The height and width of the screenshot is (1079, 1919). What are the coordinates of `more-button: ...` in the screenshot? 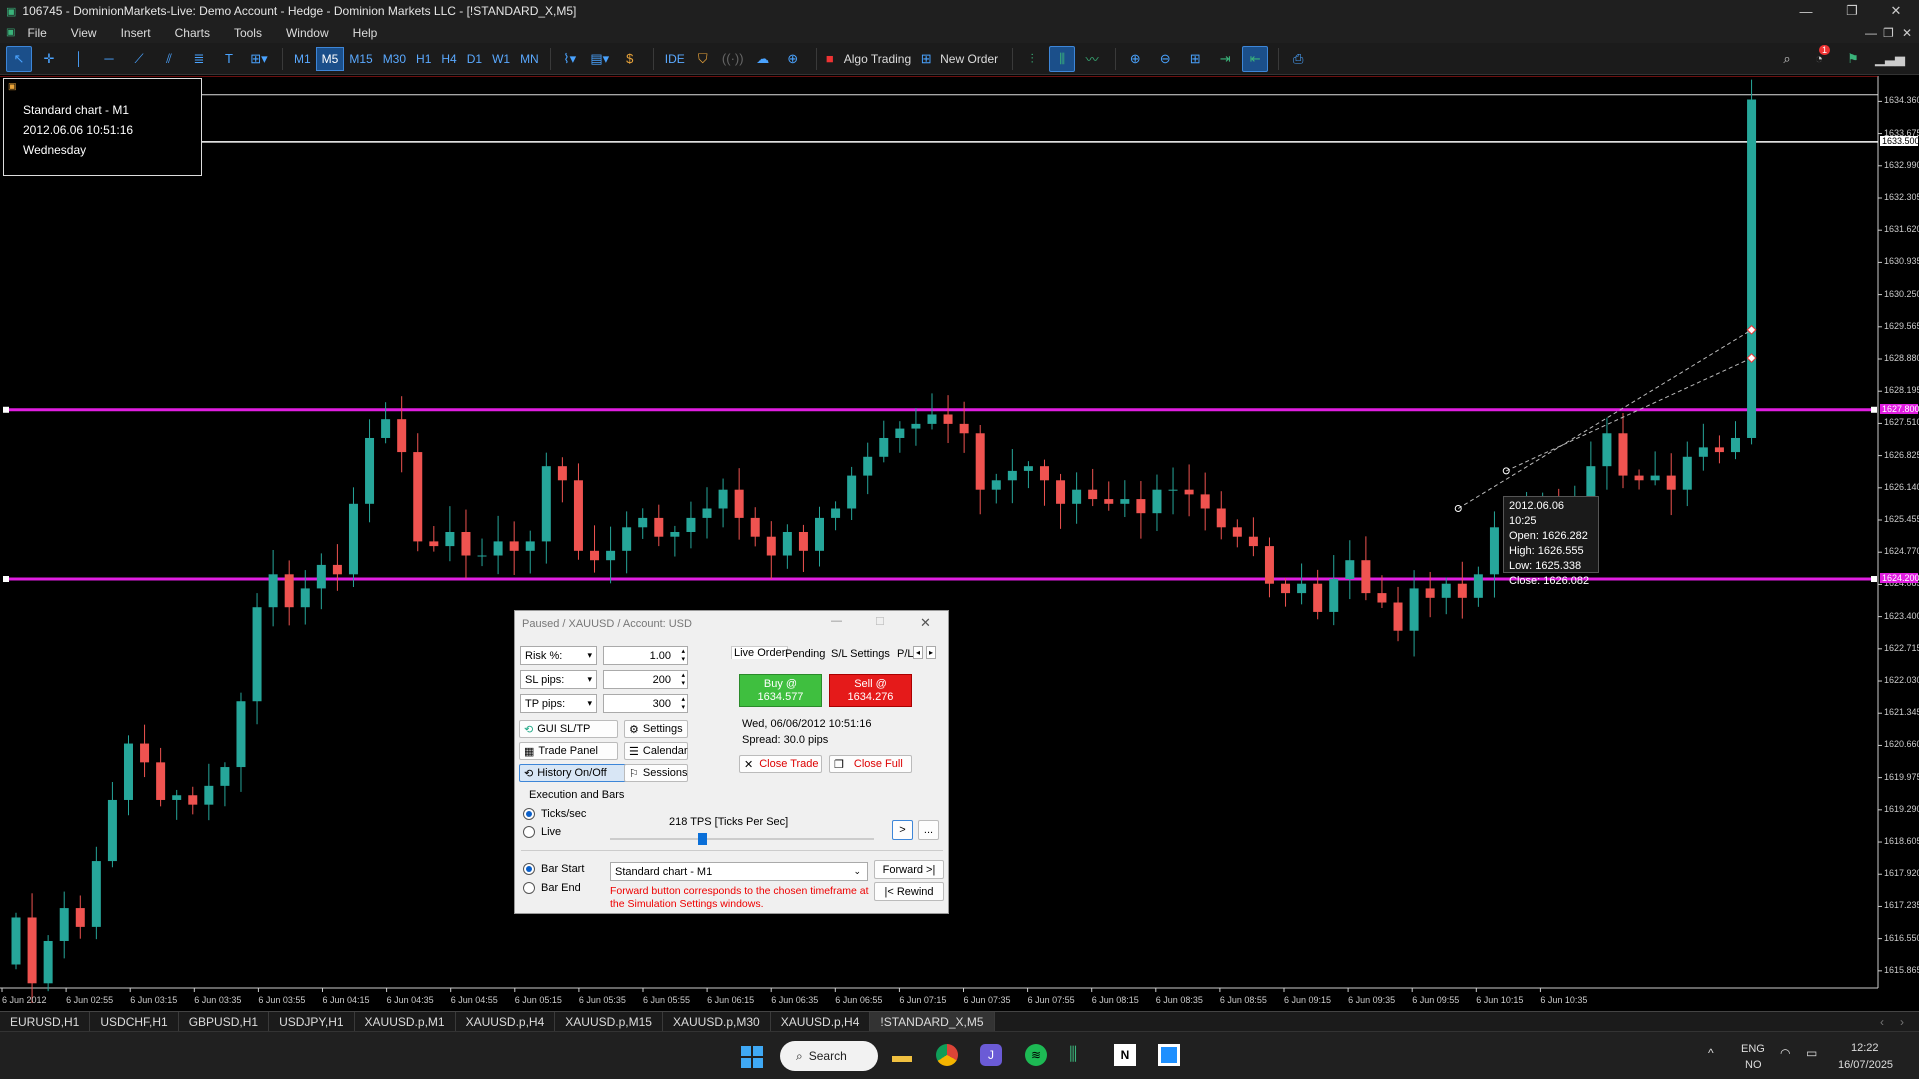 It's located at (928, 830).